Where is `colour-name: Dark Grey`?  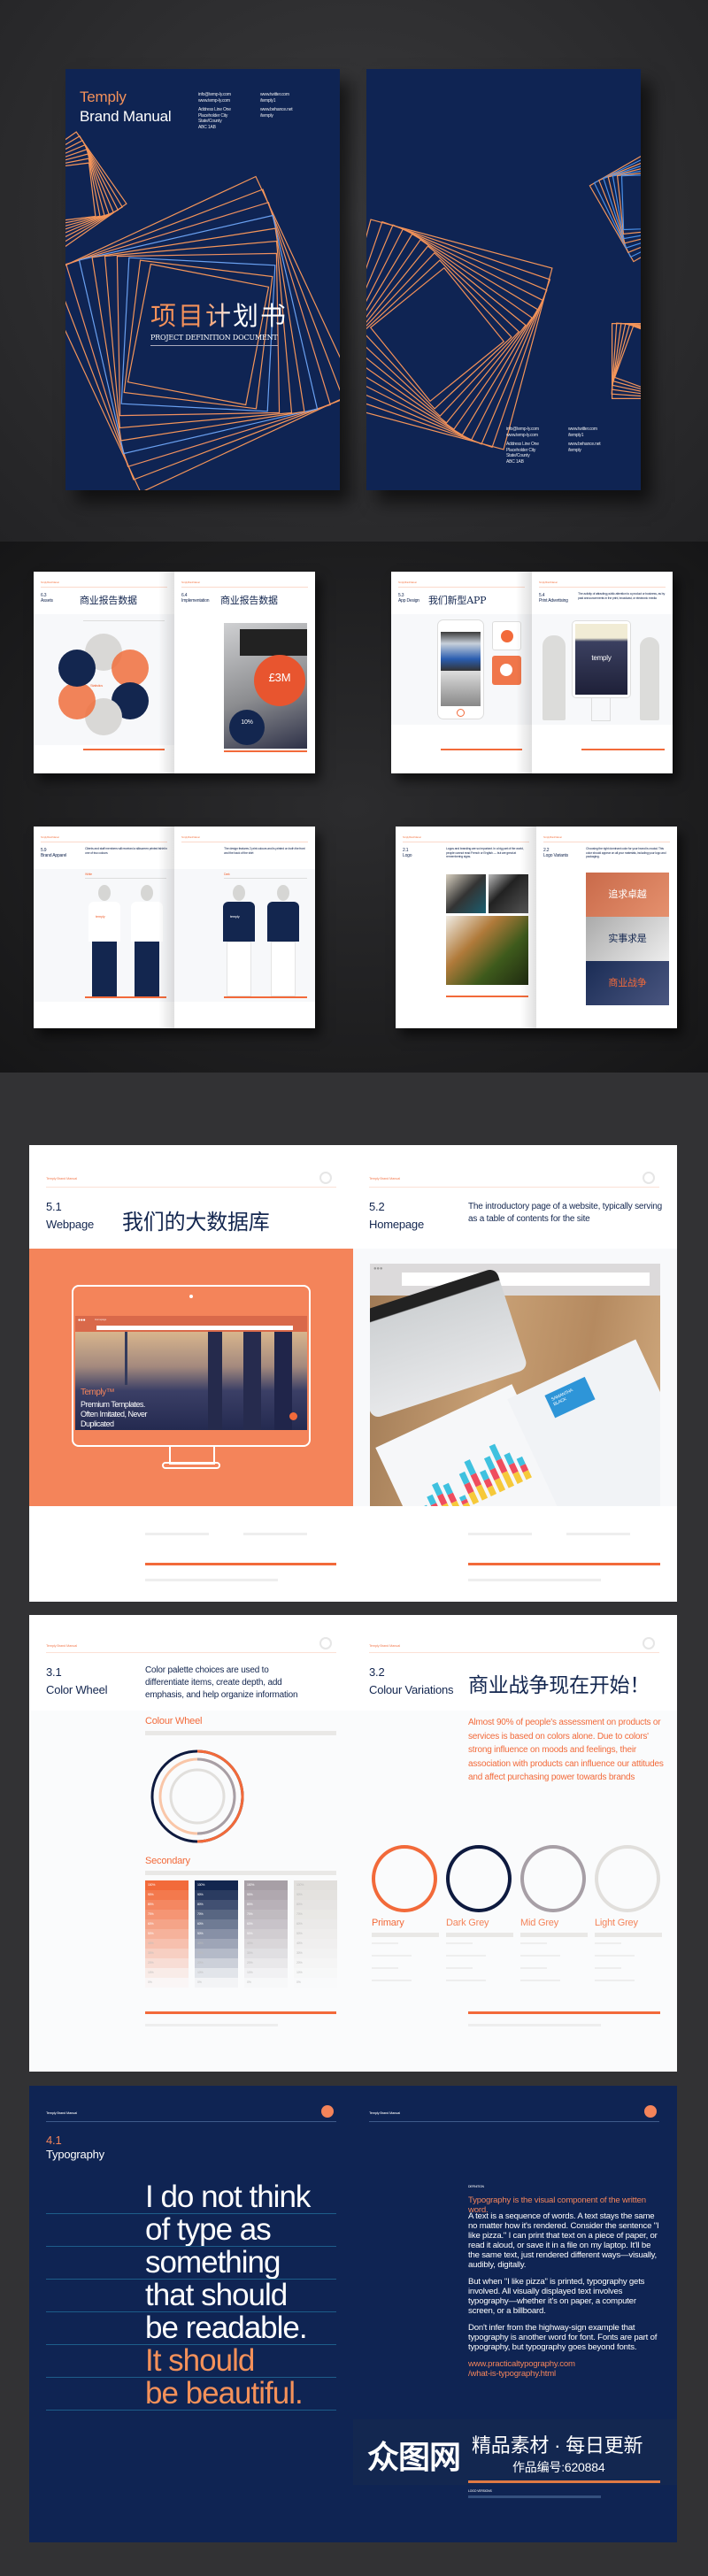 colour-name: Dark Grey is located at coordinates (467, 1923).